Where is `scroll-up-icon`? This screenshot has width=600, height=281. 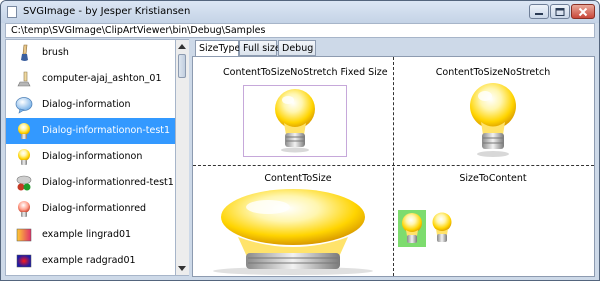
scroll-up-icon is located at coordinates (182, 46).